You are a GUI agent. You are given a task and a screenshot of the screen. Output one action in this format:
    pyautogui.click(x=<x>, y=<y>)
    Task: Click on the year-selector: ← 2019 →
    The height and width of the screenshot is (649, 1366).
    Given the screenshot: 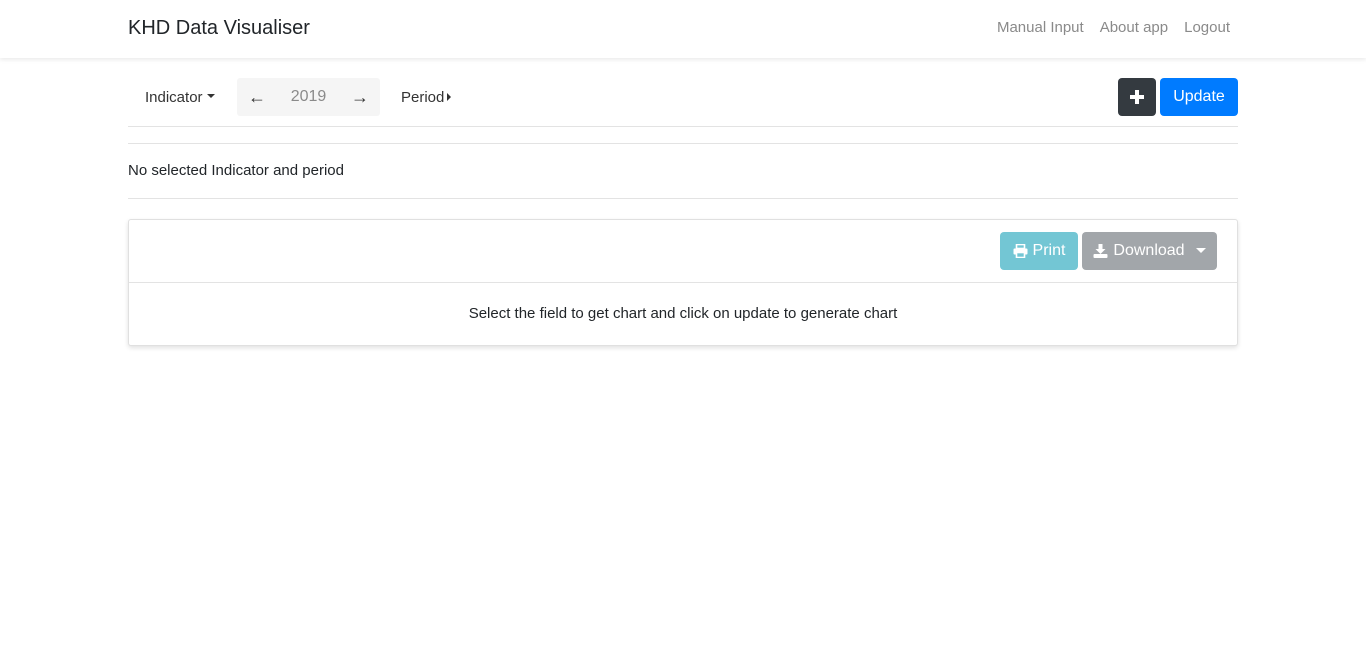 What is the action you would take?
    pyautogui.click(x=308, y=97)
    